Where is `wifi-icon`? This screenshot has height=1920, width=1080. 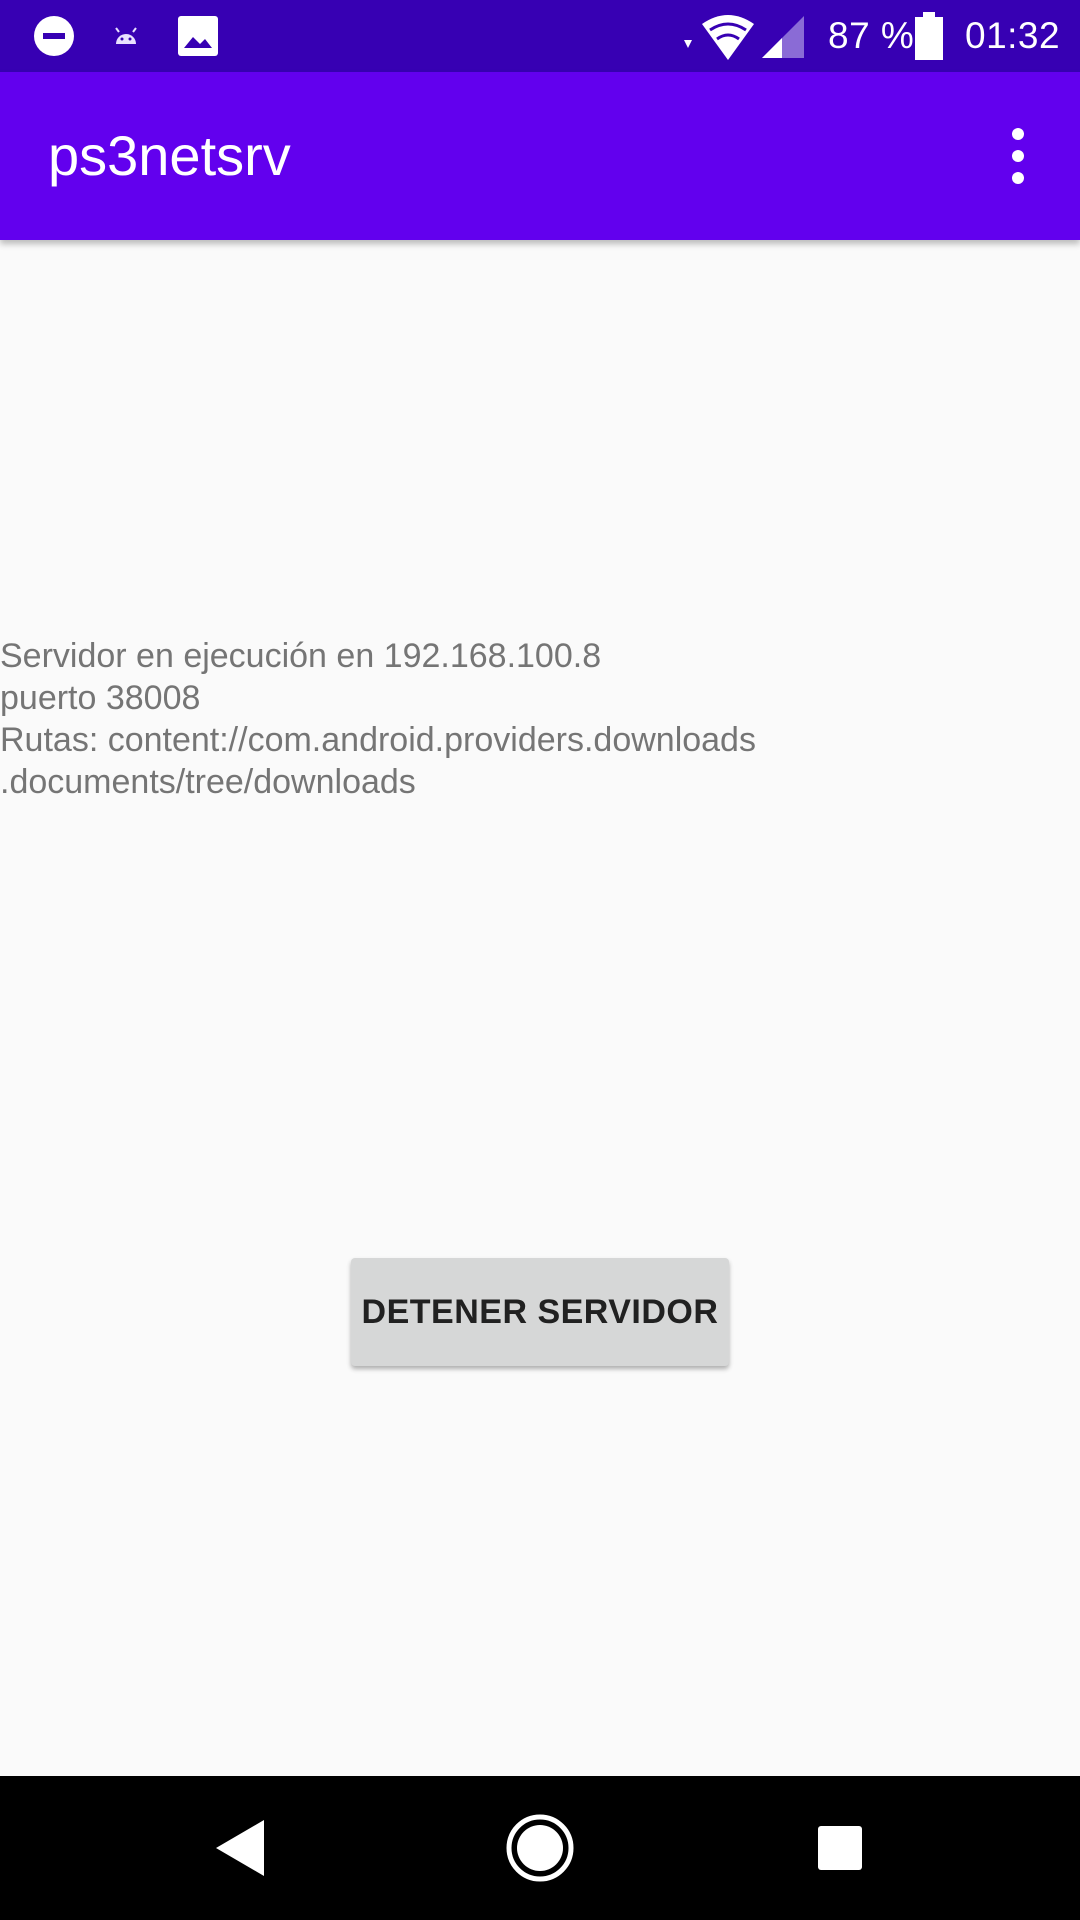 wifi-icon is located at coordinates (716, 36).